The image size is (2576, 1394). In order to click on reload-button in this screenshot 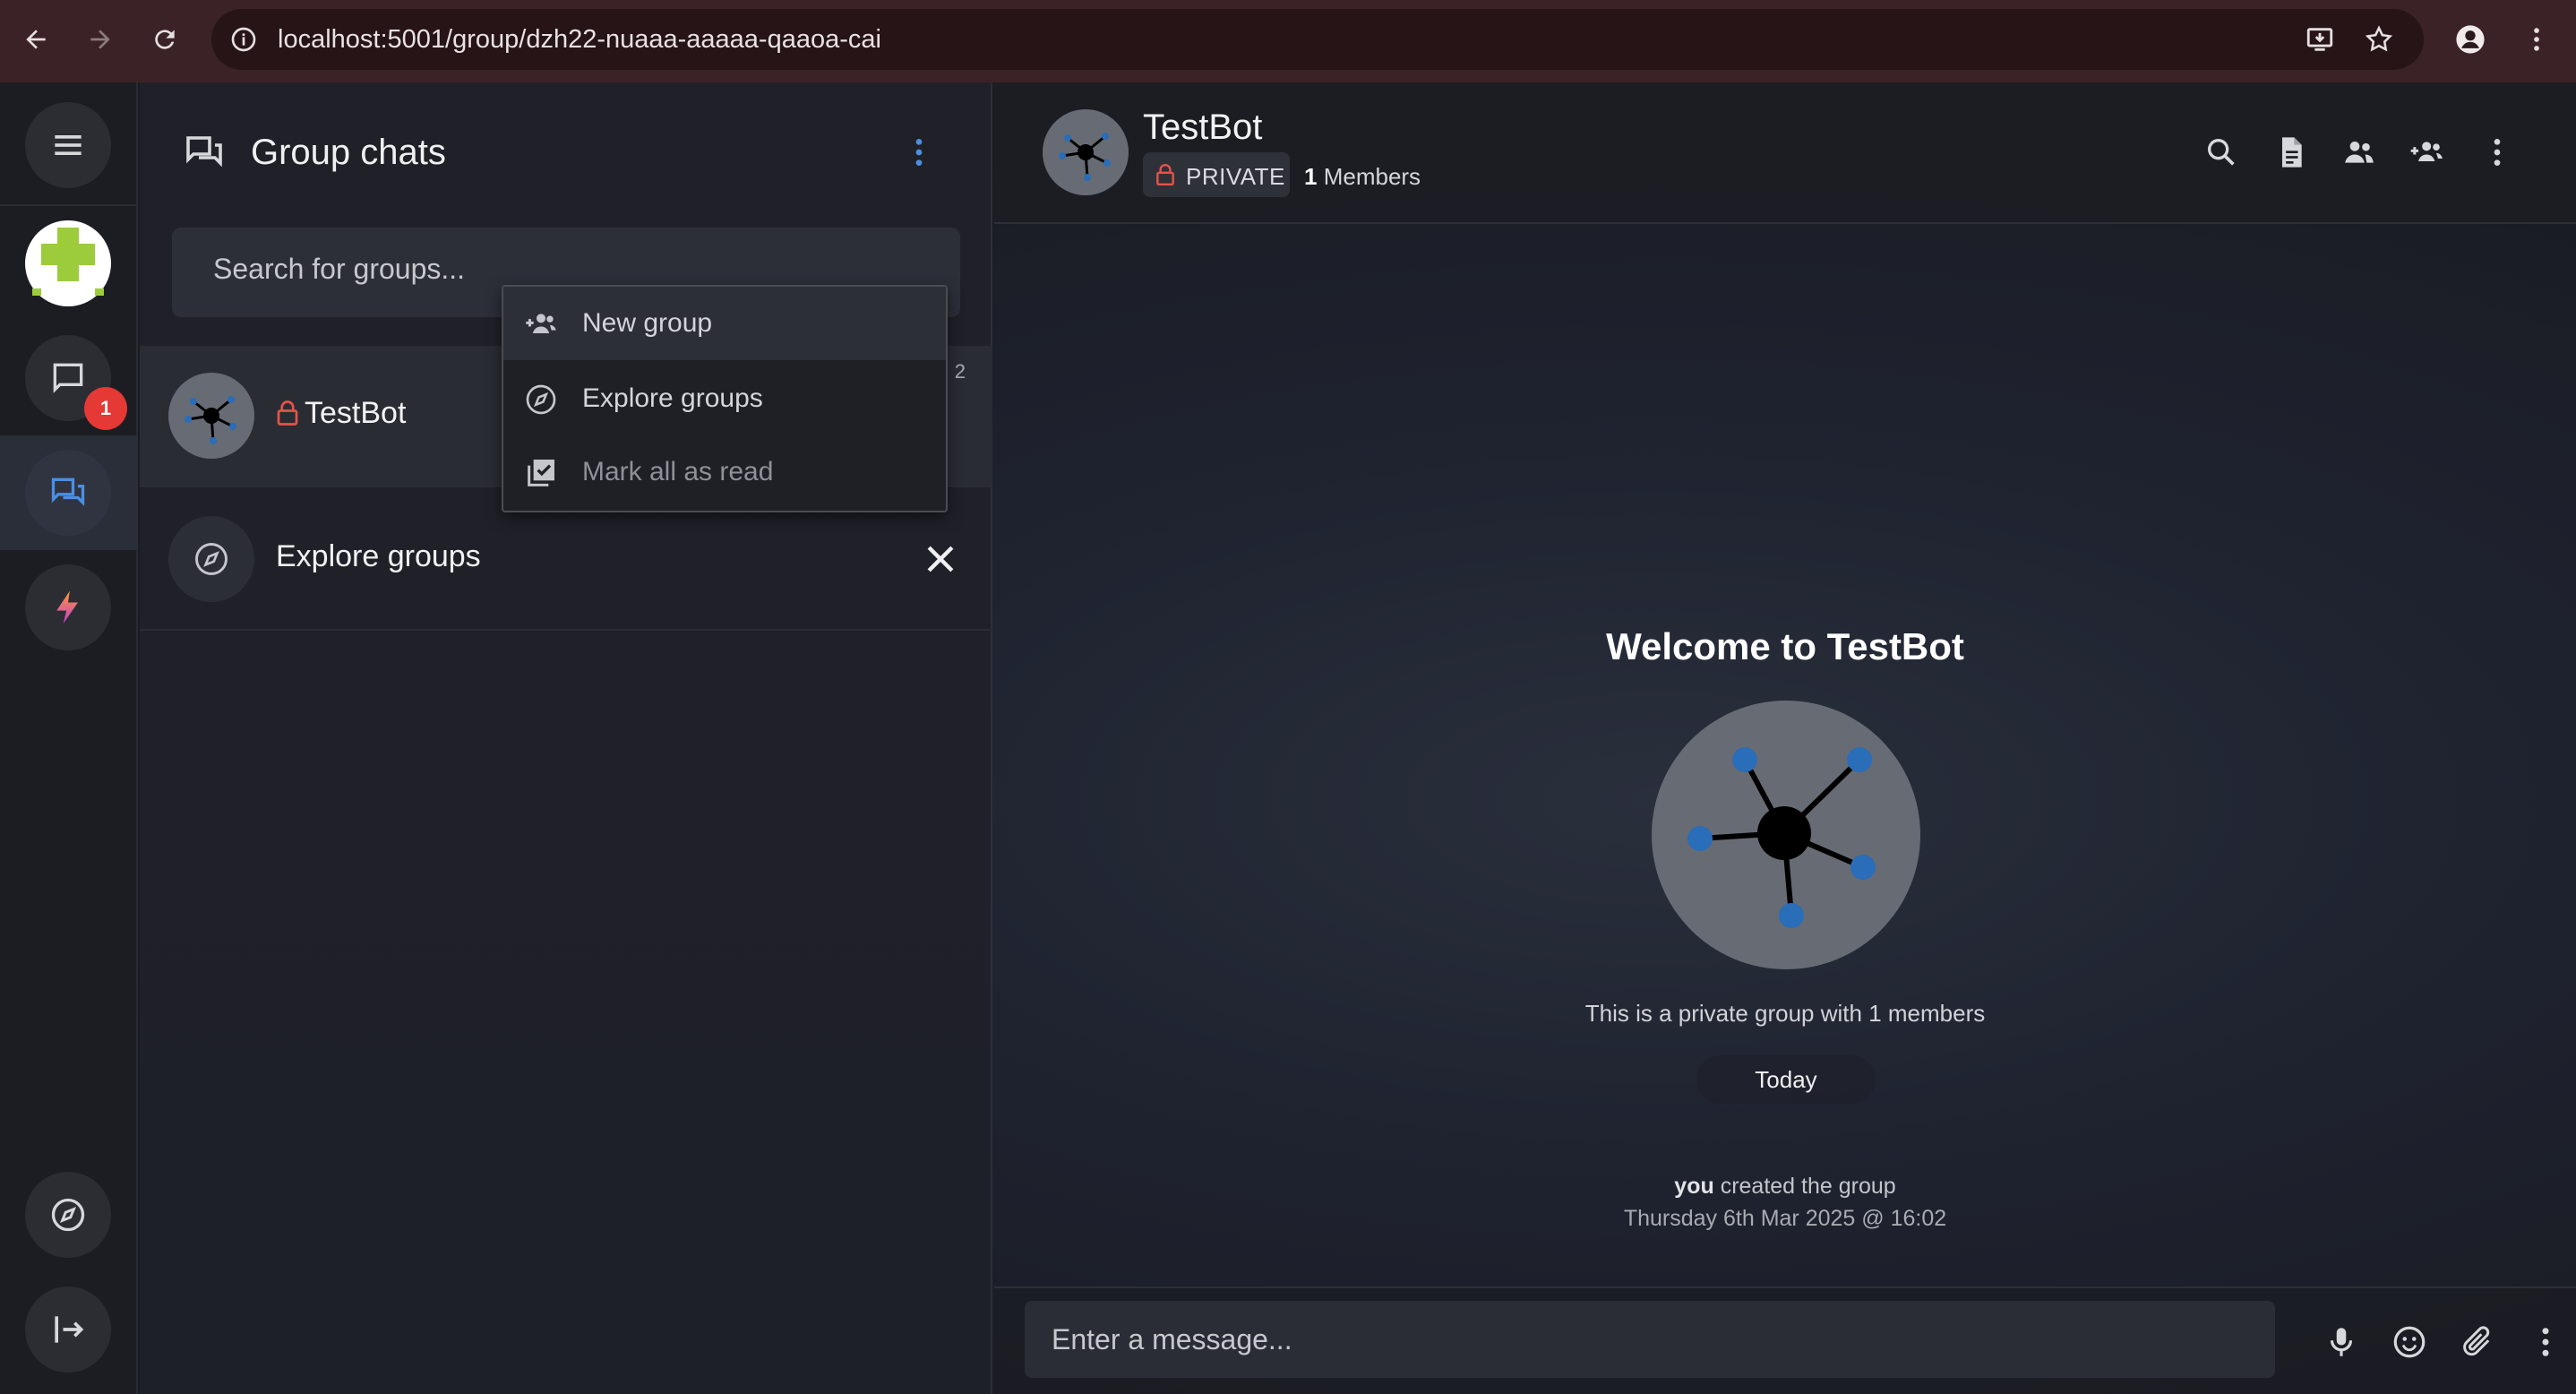, I will do `click(165, 40)`.